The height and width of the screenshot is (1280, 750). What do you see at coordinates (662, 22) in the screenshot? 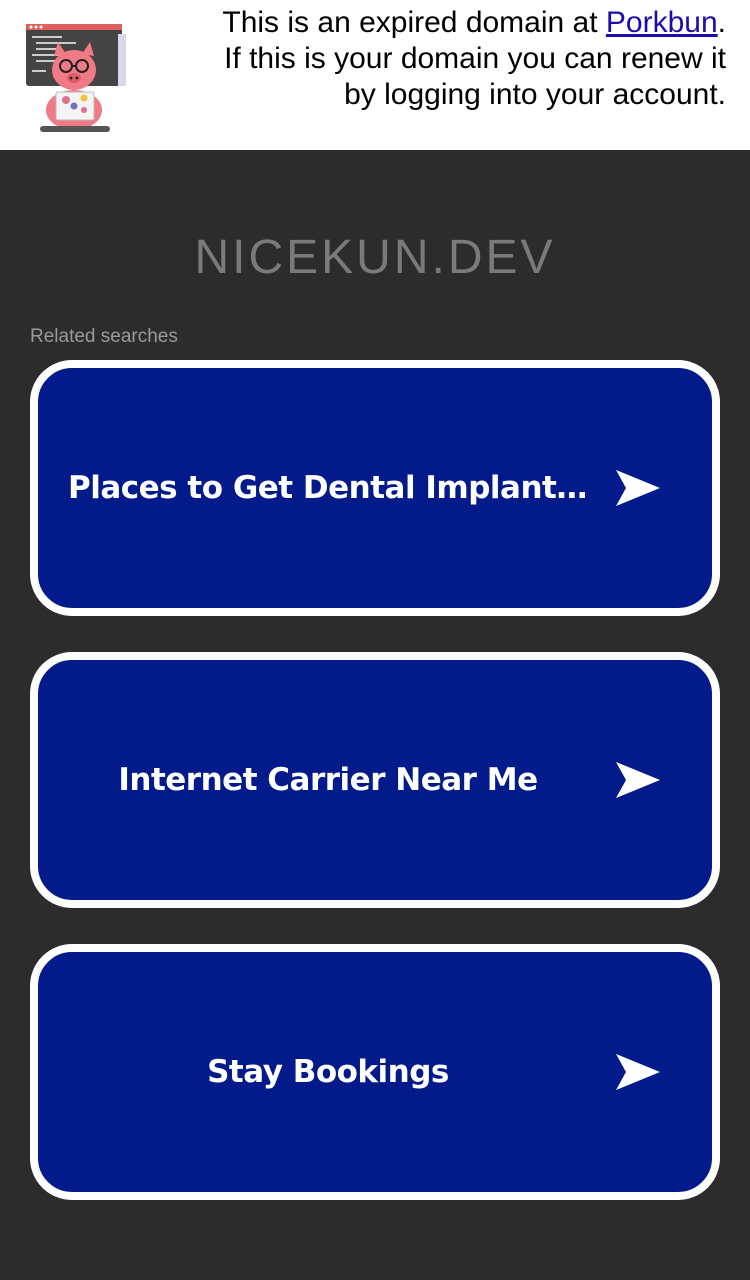
I see `porkbun-link: Porkbun` at bounding box center [662, 22].